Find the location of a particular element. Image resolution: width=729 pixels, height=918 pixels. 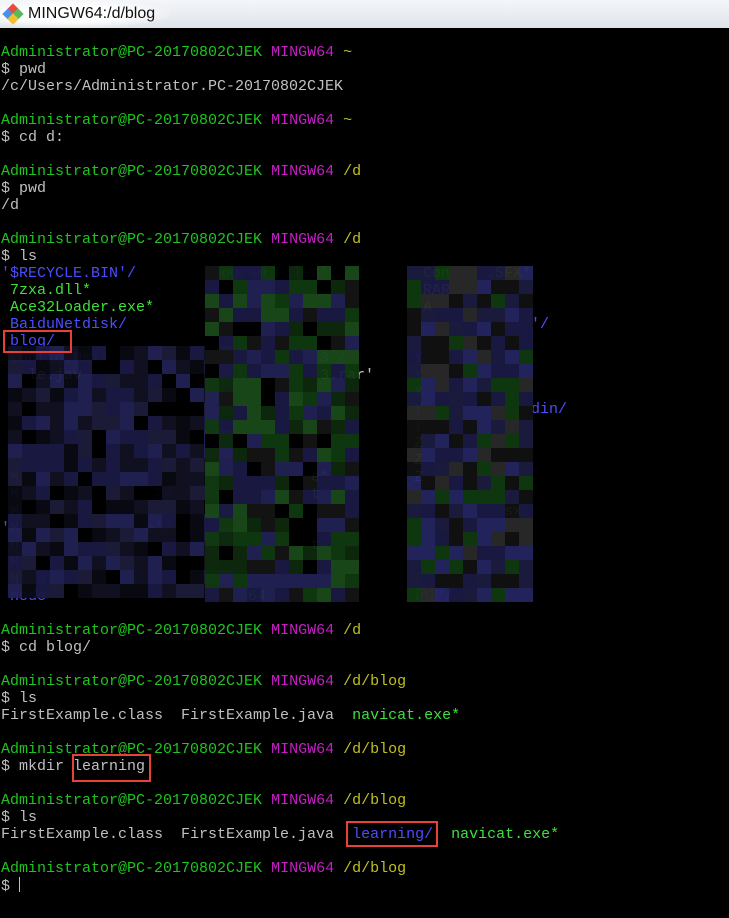

title-bar: MINGW64:/d/blog is located at coordinates (364, 14).